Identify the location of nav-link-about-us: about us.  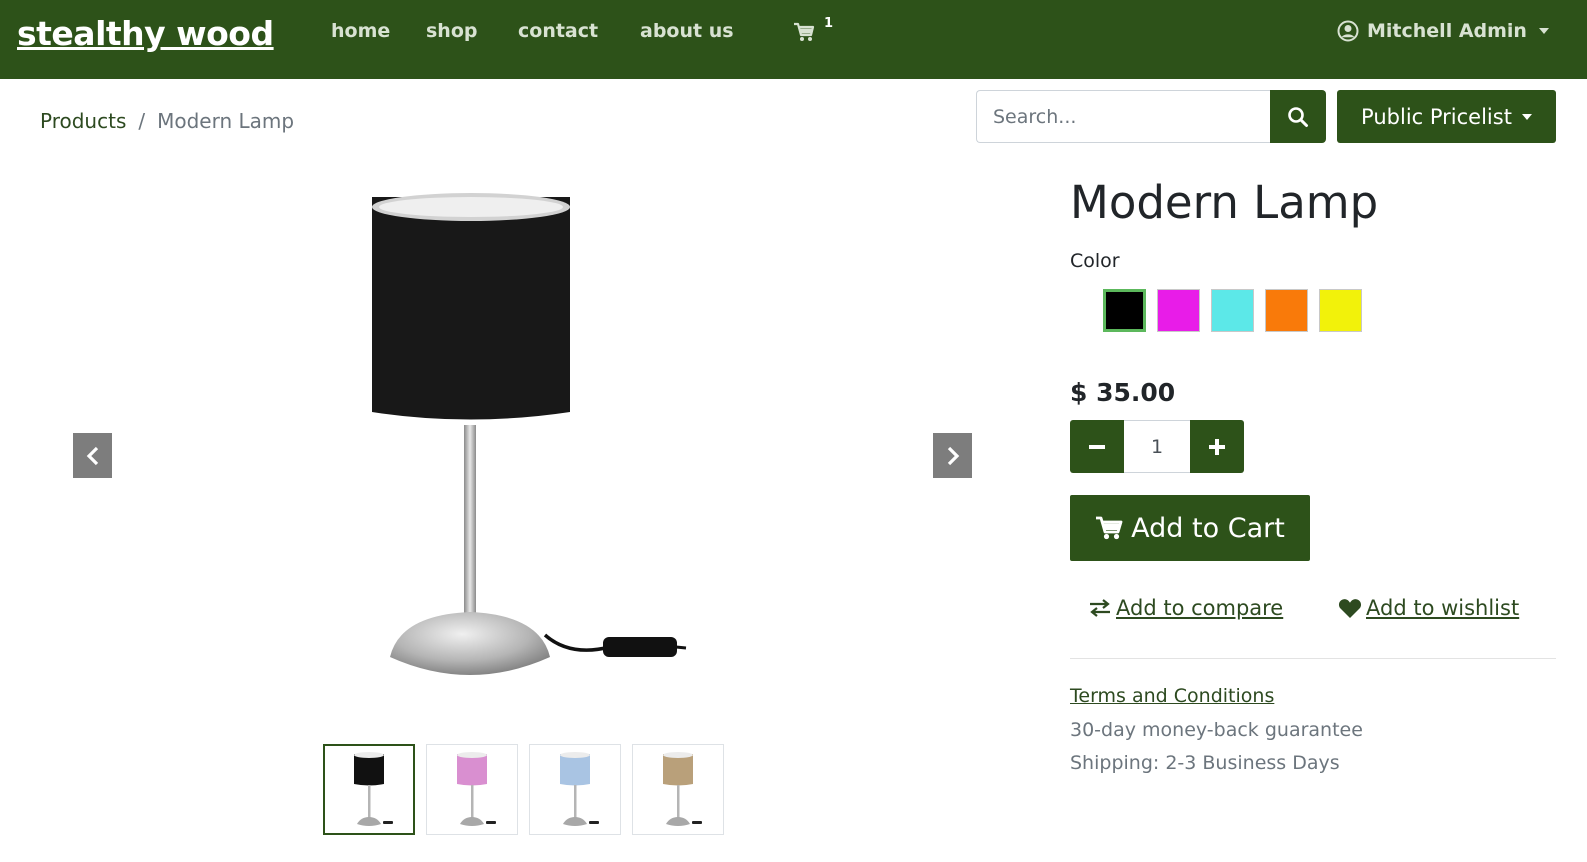
(687, 31).